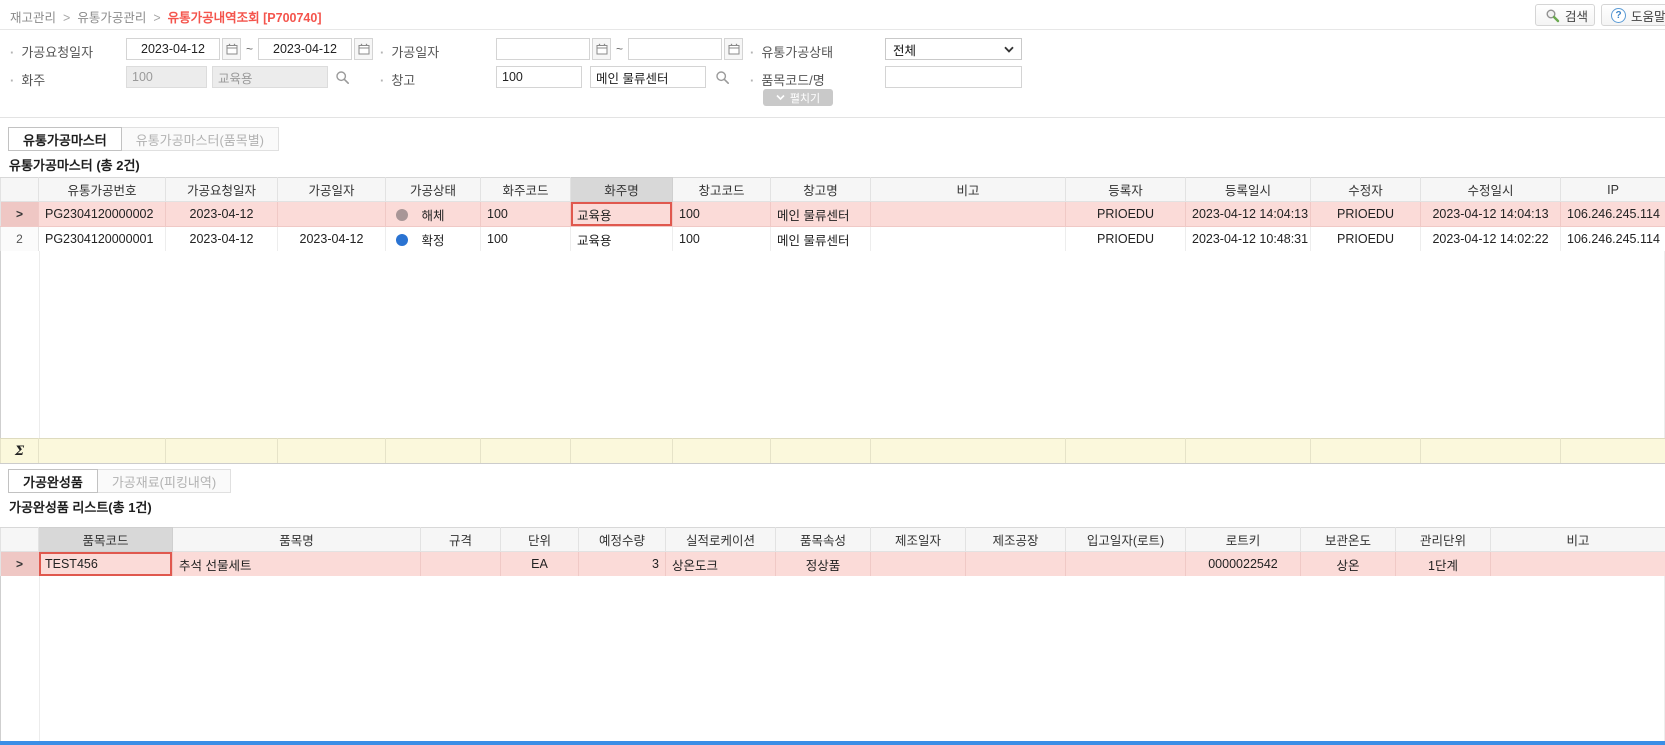 This screenshot has width=1665, height=745. I want to click on process-date-from-calendar-button, so click(601, 49).